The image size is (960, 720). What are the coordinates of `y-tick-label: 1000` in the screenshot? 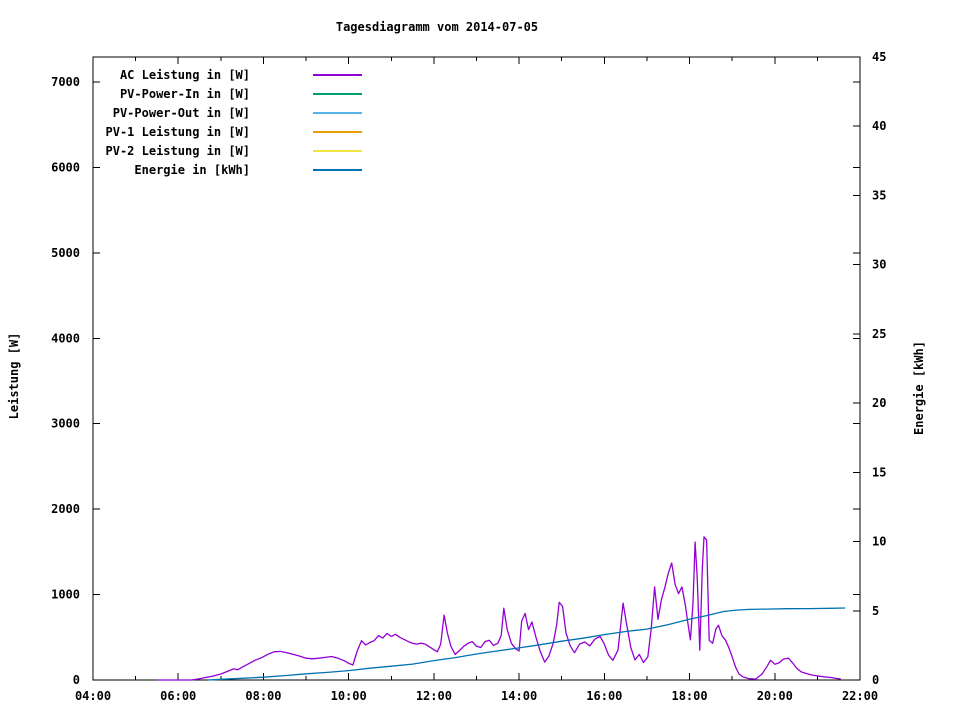 It's located at (65, 595).